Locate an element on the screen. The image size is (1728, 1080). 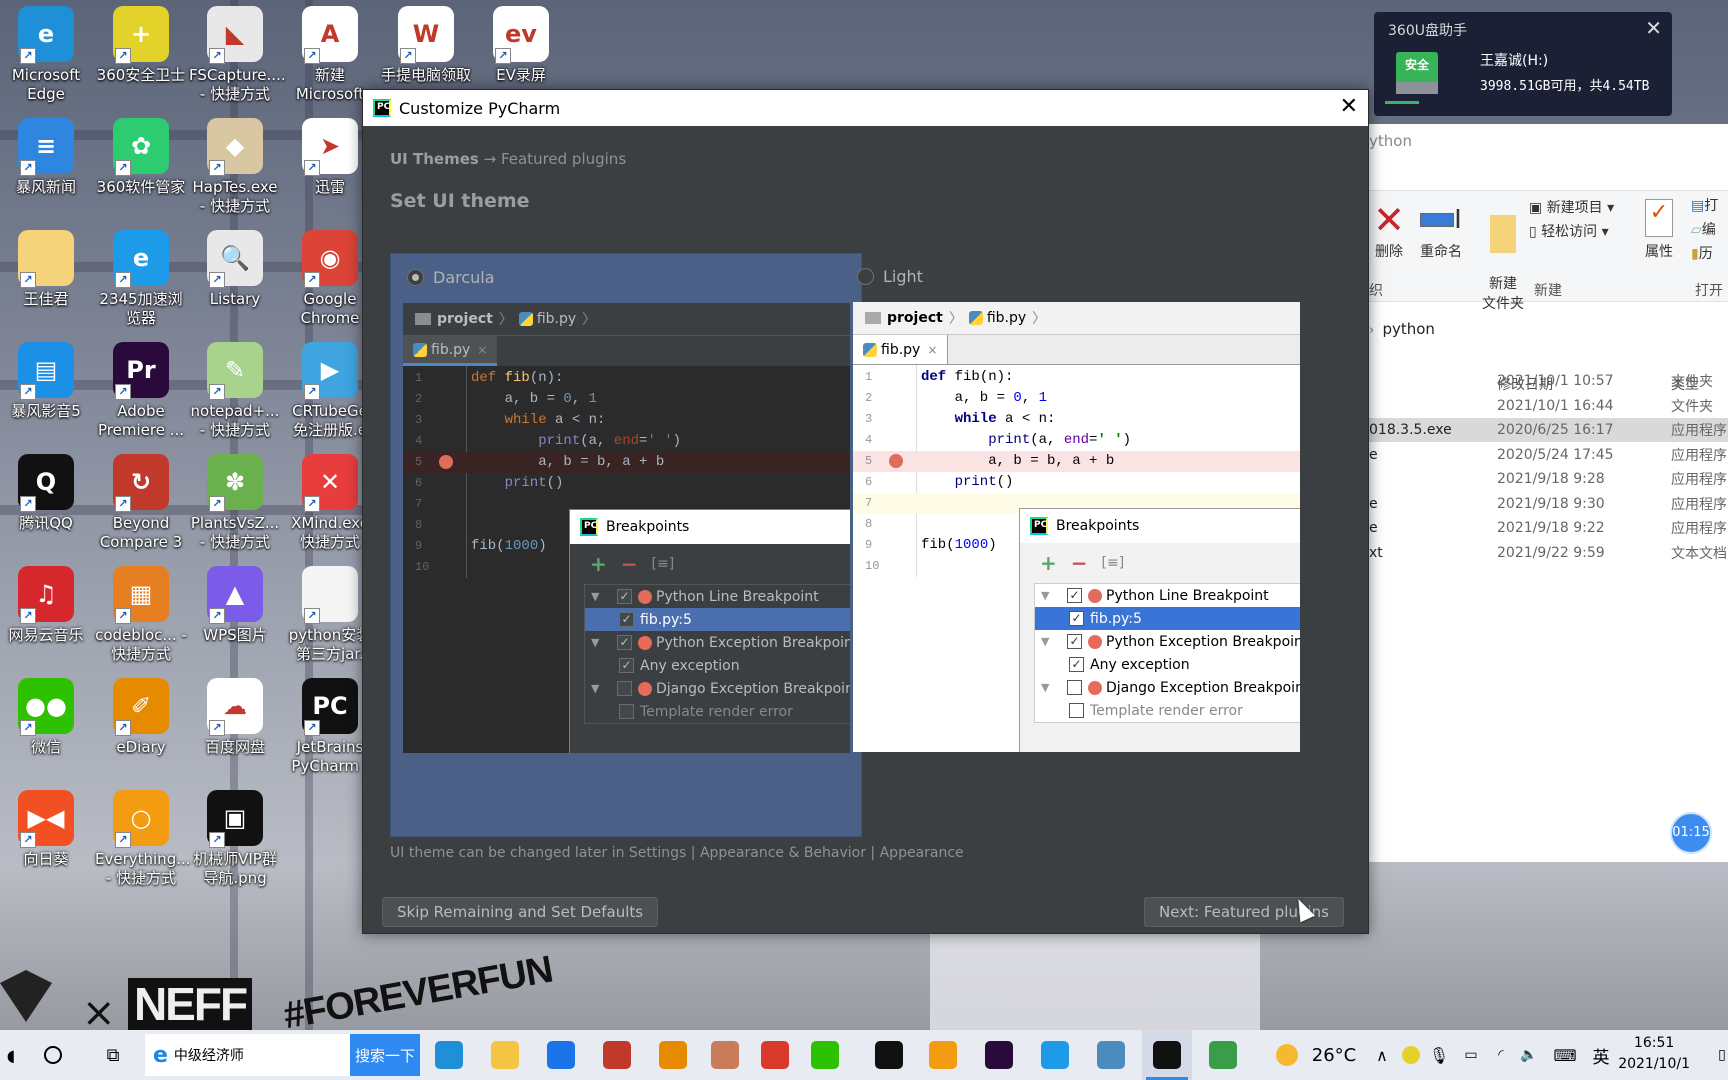
cortana-button is located at coordinates (53, 1055).